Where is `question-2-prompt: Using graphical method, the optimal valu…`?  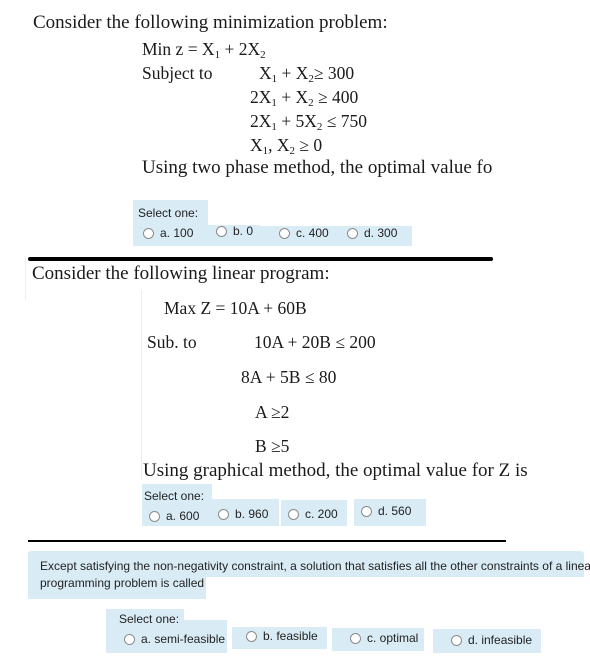 question-2-prompt: Using graphical method, the optimal valu… is located at coordinates (335, 470).